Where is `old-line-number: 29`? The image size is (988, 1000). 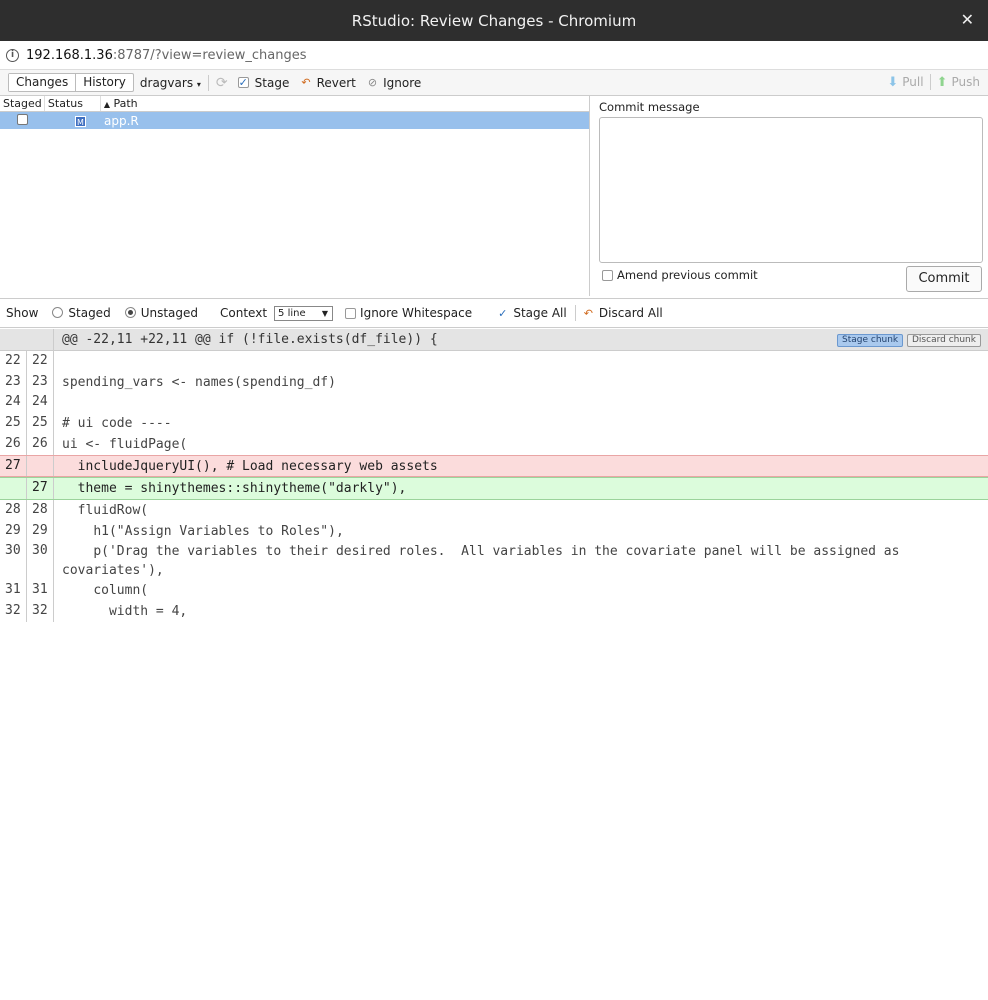 old-line-number: 29 is located at coordinates (13, 531).